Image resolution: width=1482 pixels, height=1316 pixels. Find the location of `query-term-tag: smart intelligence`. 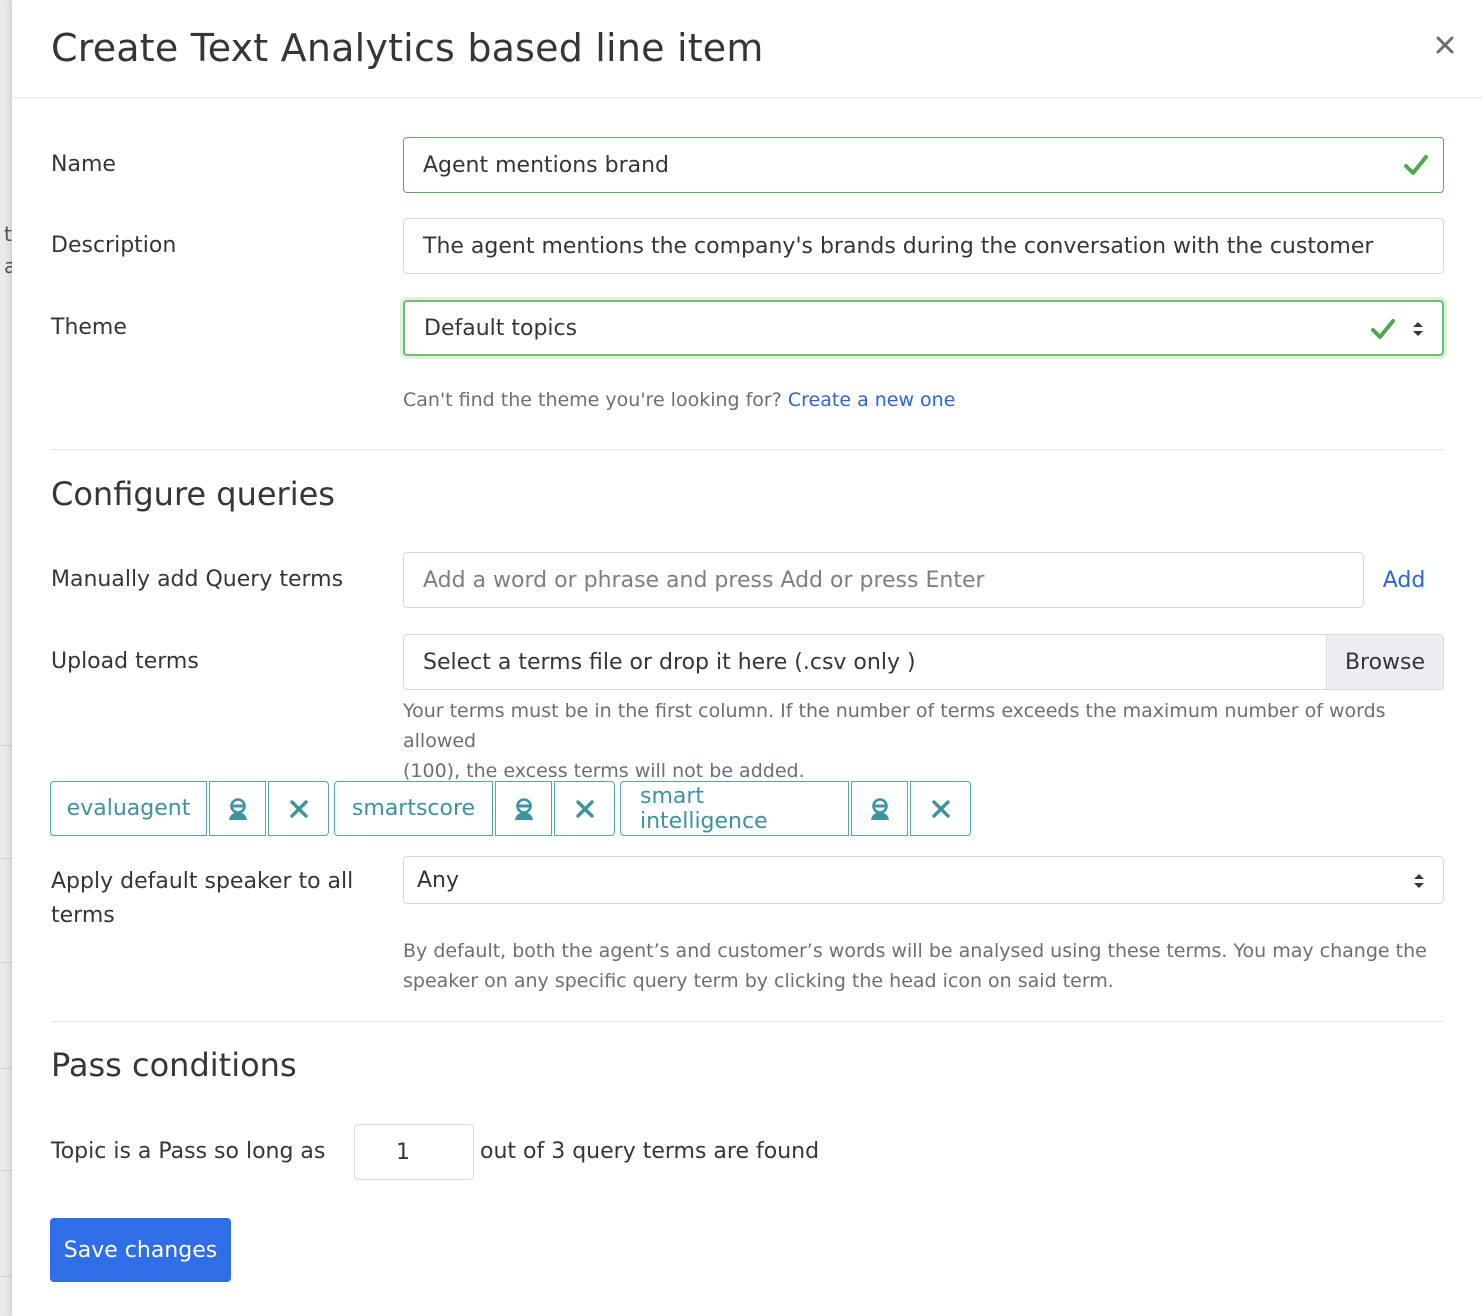

query-term-tag: smart intelligence is located at coordinates (795, 808).